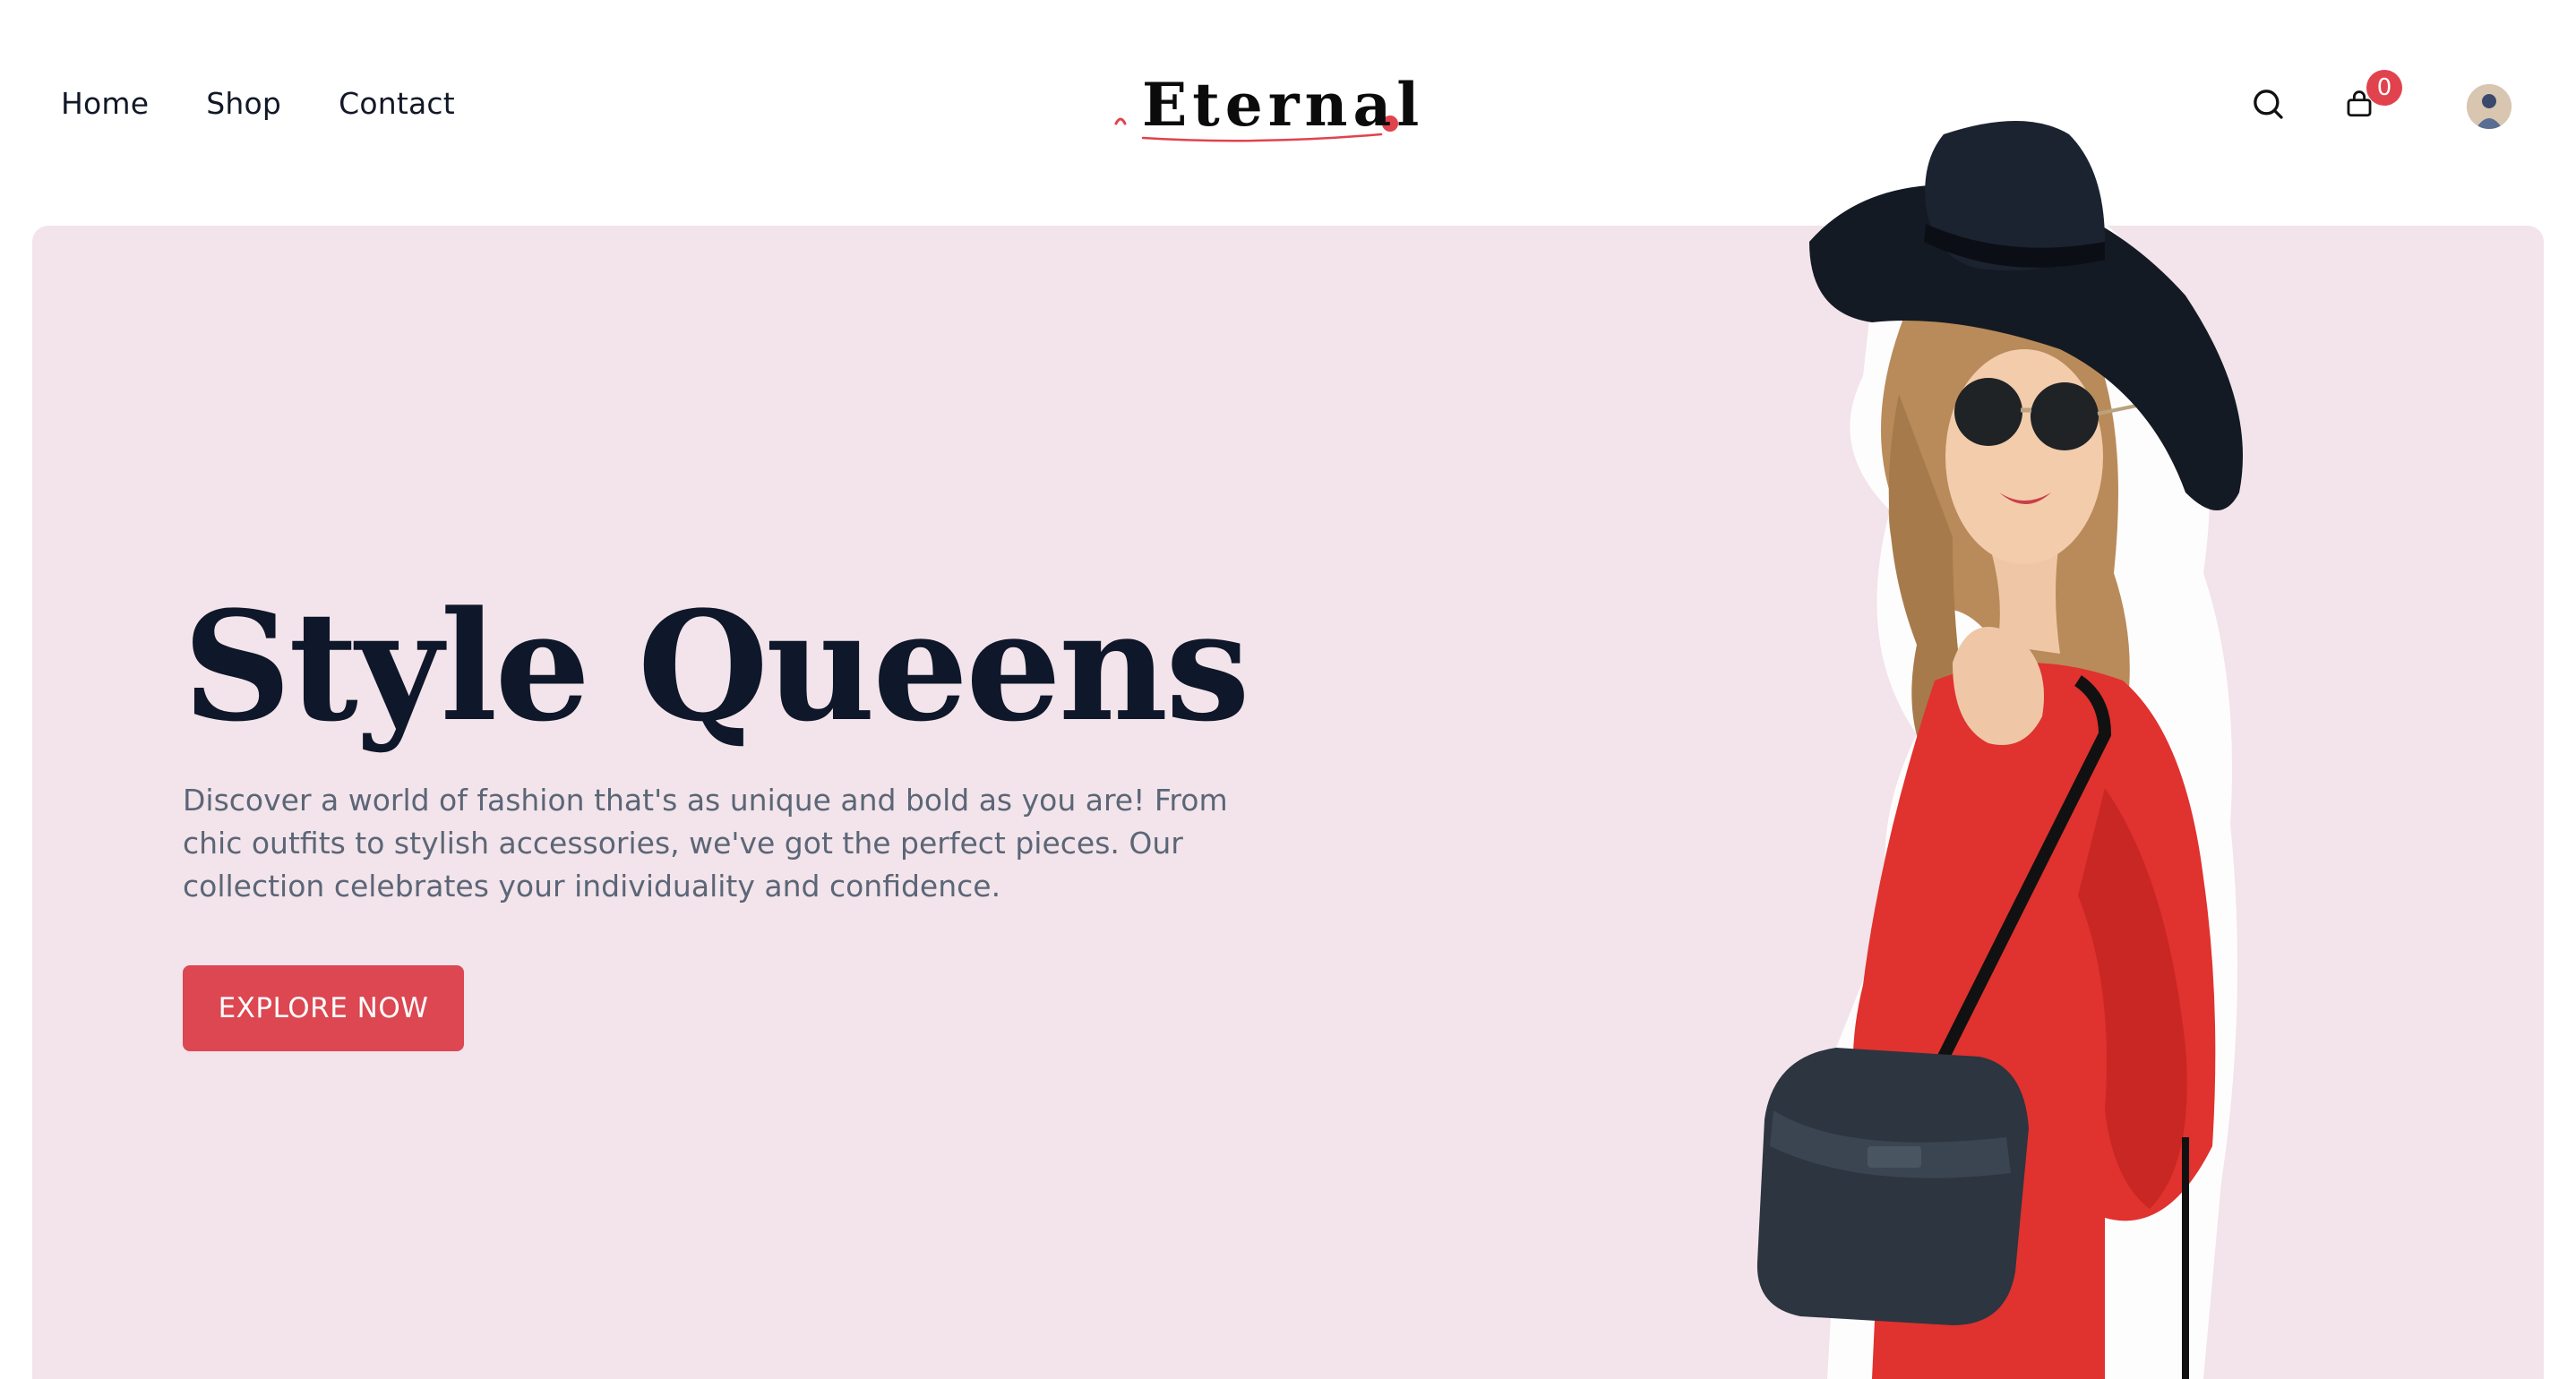 This screenshot has width=2576, height=1379. I want to click on user-avatar, so click(2489, 106).